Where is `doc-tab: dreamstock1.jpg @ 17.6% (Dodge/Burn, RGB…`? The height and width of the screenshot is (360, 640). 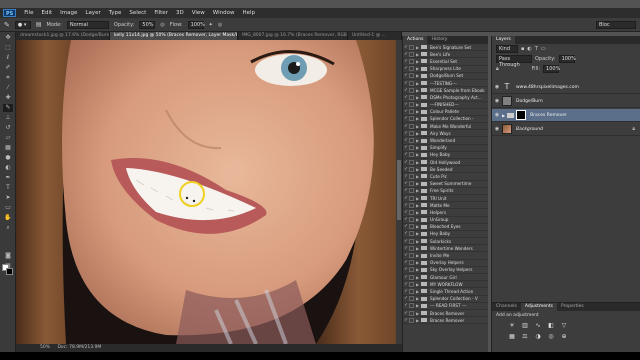 doc-tab: dreamstock1.jpg @ 17.6% (Dodge/Burn, RGB… is located at coordinates (63, 36).